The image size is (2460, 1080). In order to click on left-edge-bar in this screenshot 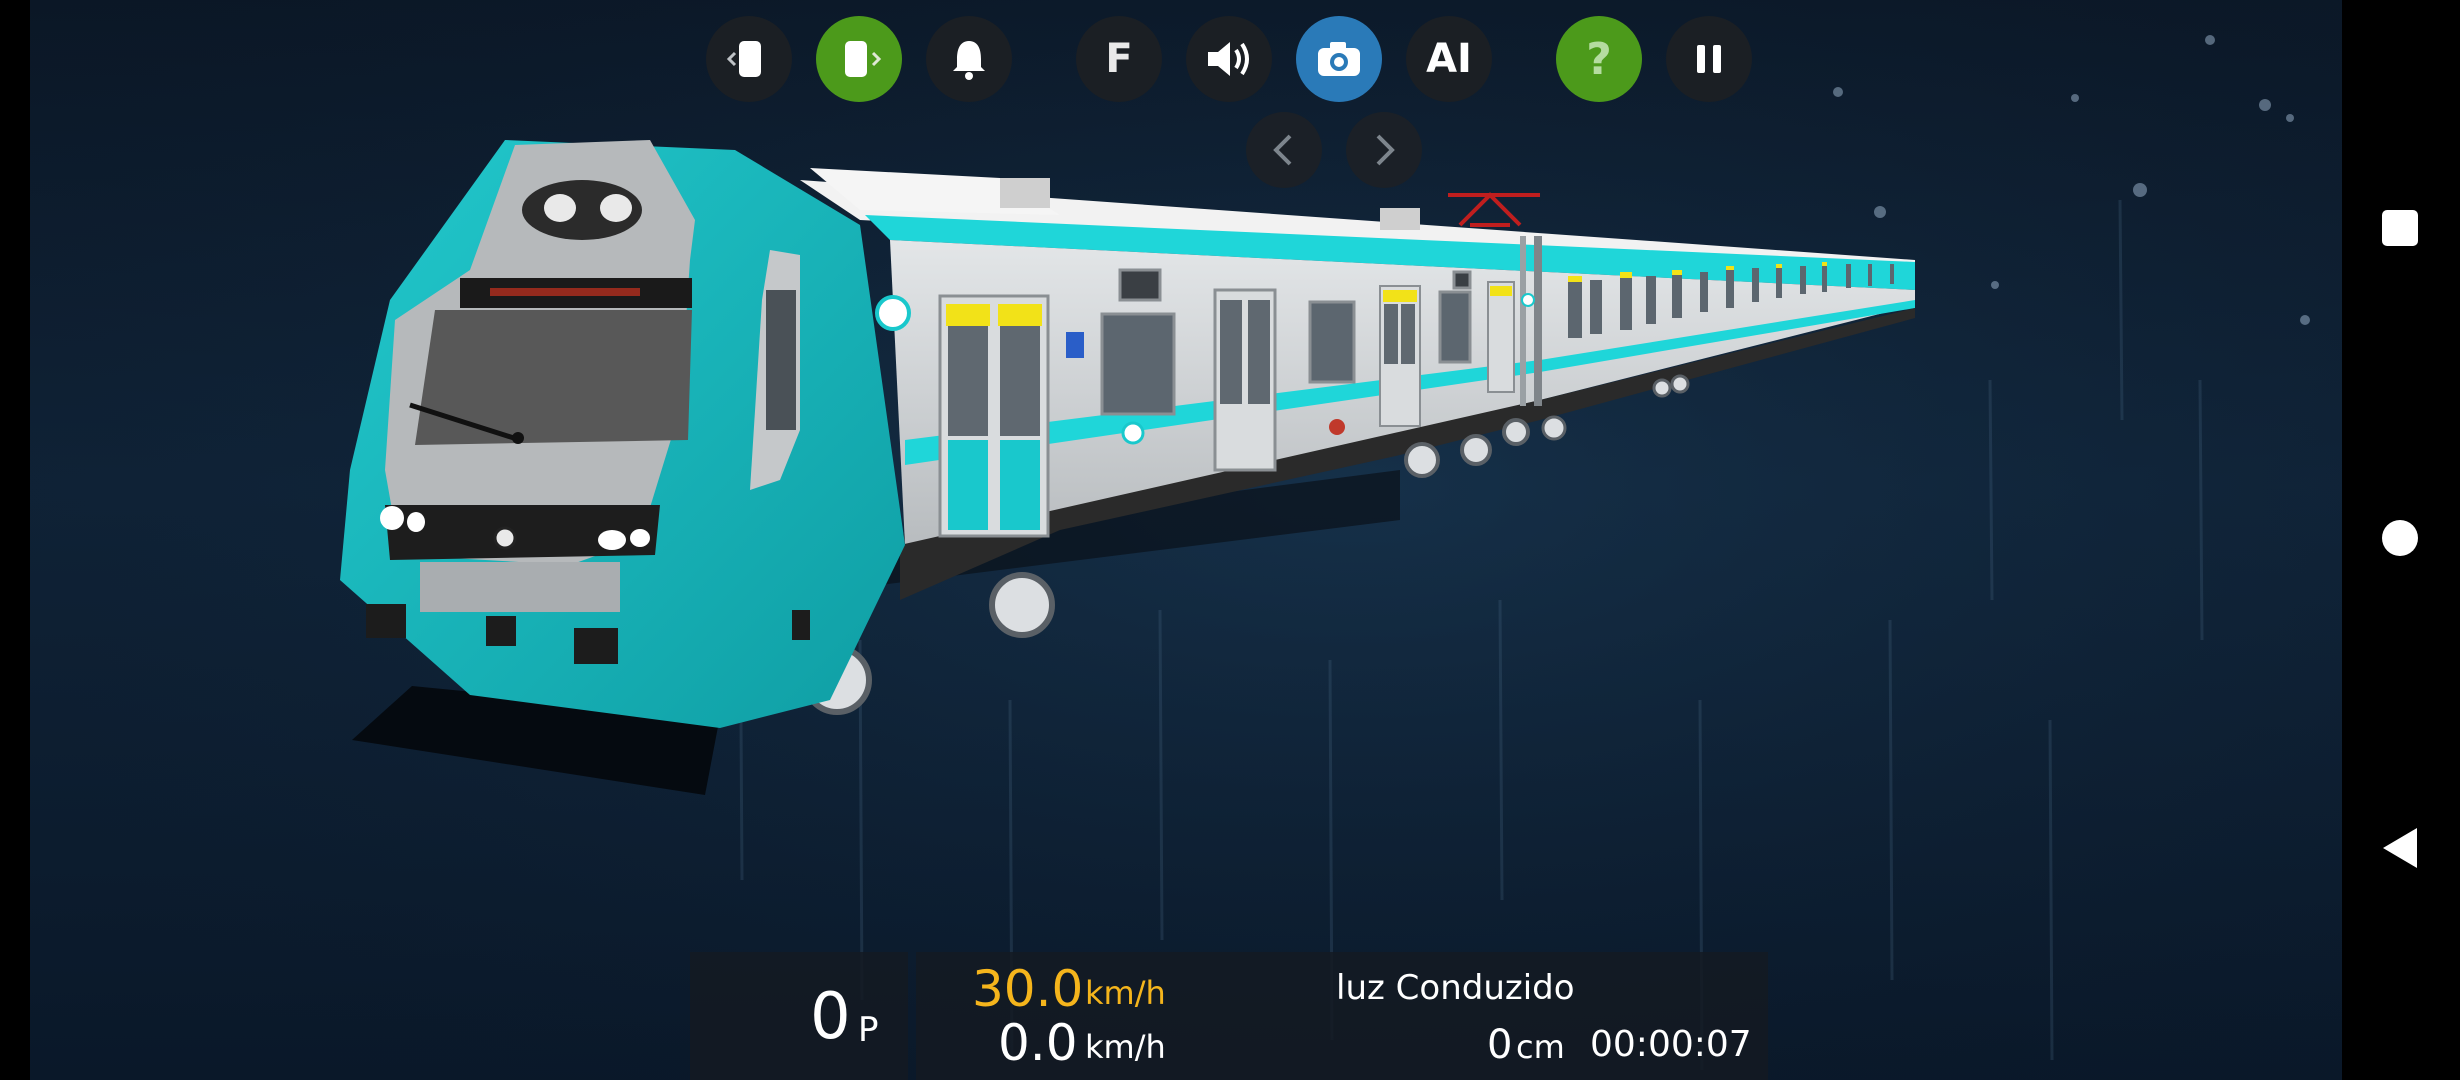, I will do `click(15, 540)`.